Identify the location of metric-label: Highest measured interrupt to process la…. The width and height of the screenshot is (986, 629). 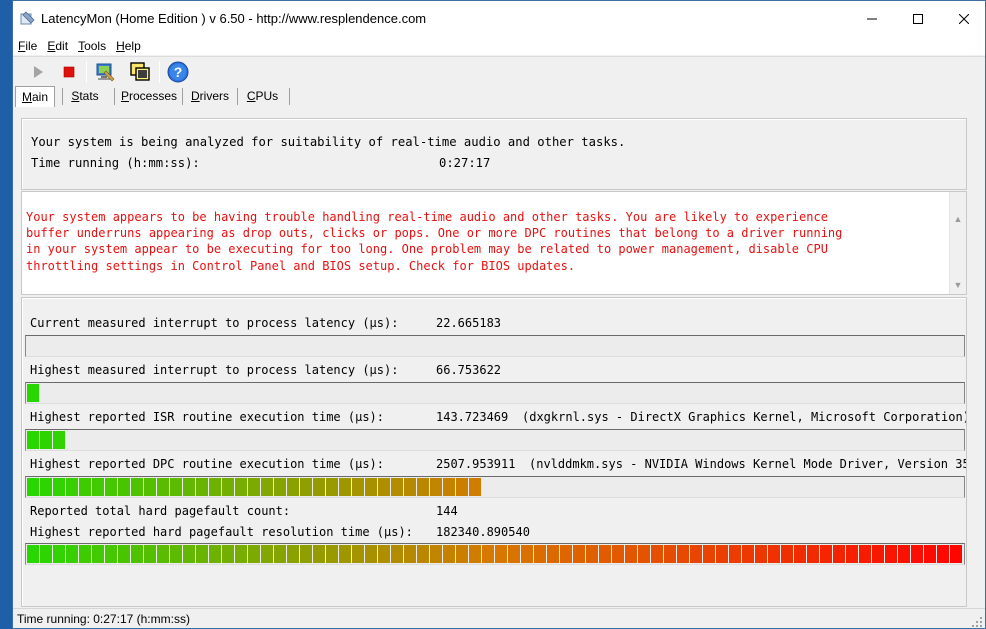
(214, 370).